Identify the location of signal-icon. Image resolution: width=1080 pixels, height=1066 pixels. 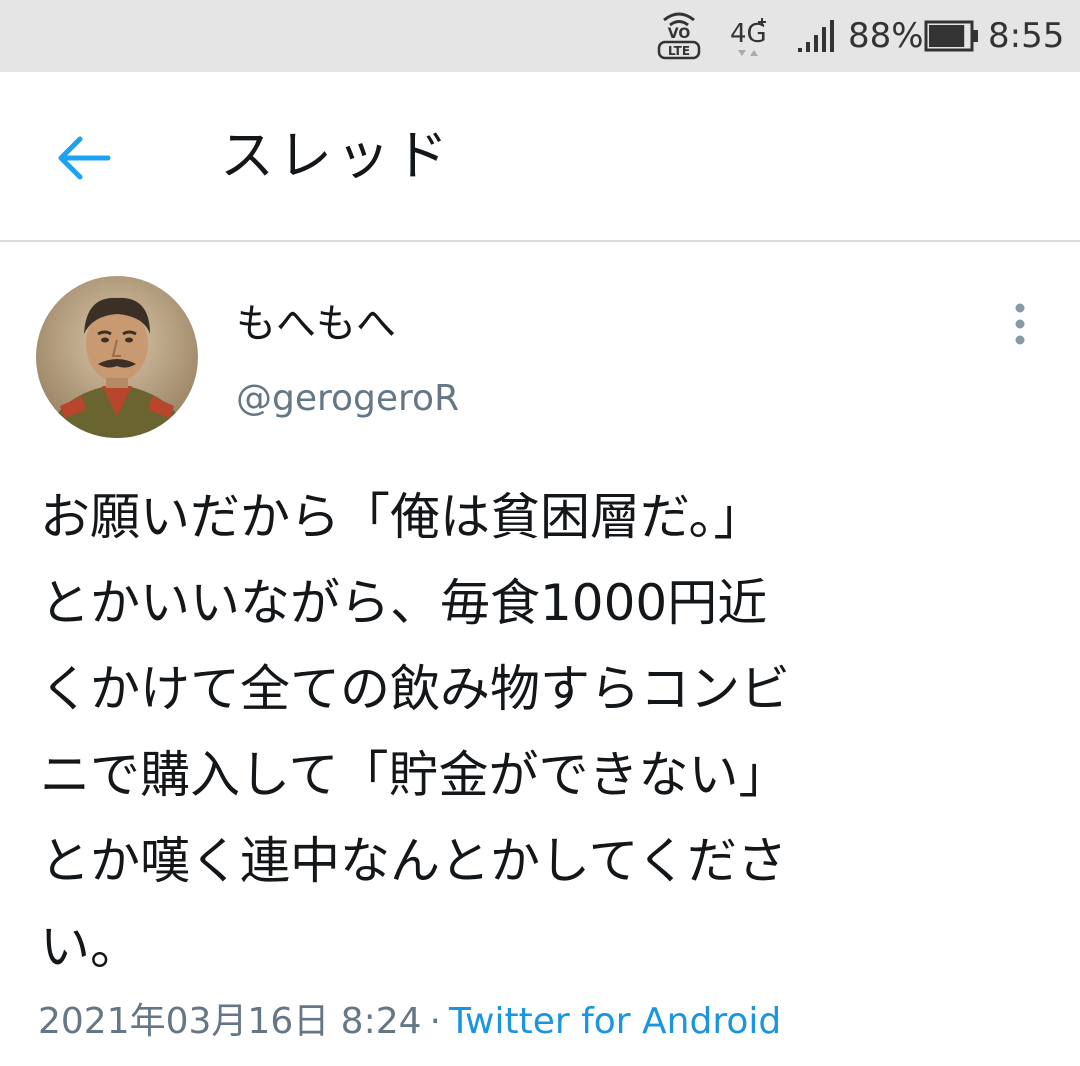
(816, 36).